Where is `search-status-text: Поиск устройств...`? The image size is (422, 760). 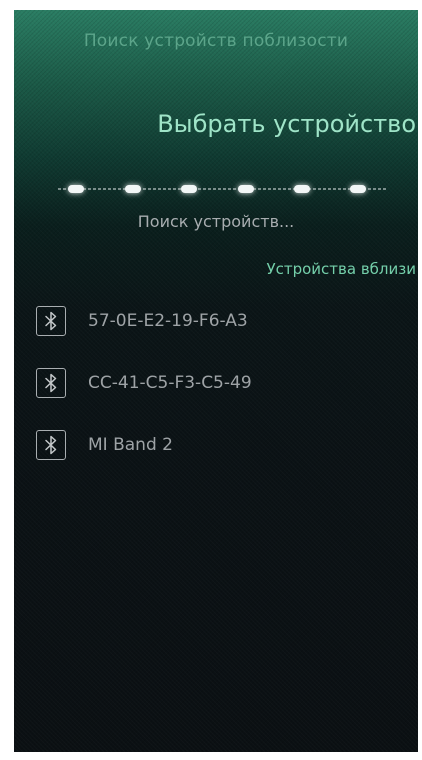 search-status-text: Поиск устройств... is located at coordinates (216, 221).